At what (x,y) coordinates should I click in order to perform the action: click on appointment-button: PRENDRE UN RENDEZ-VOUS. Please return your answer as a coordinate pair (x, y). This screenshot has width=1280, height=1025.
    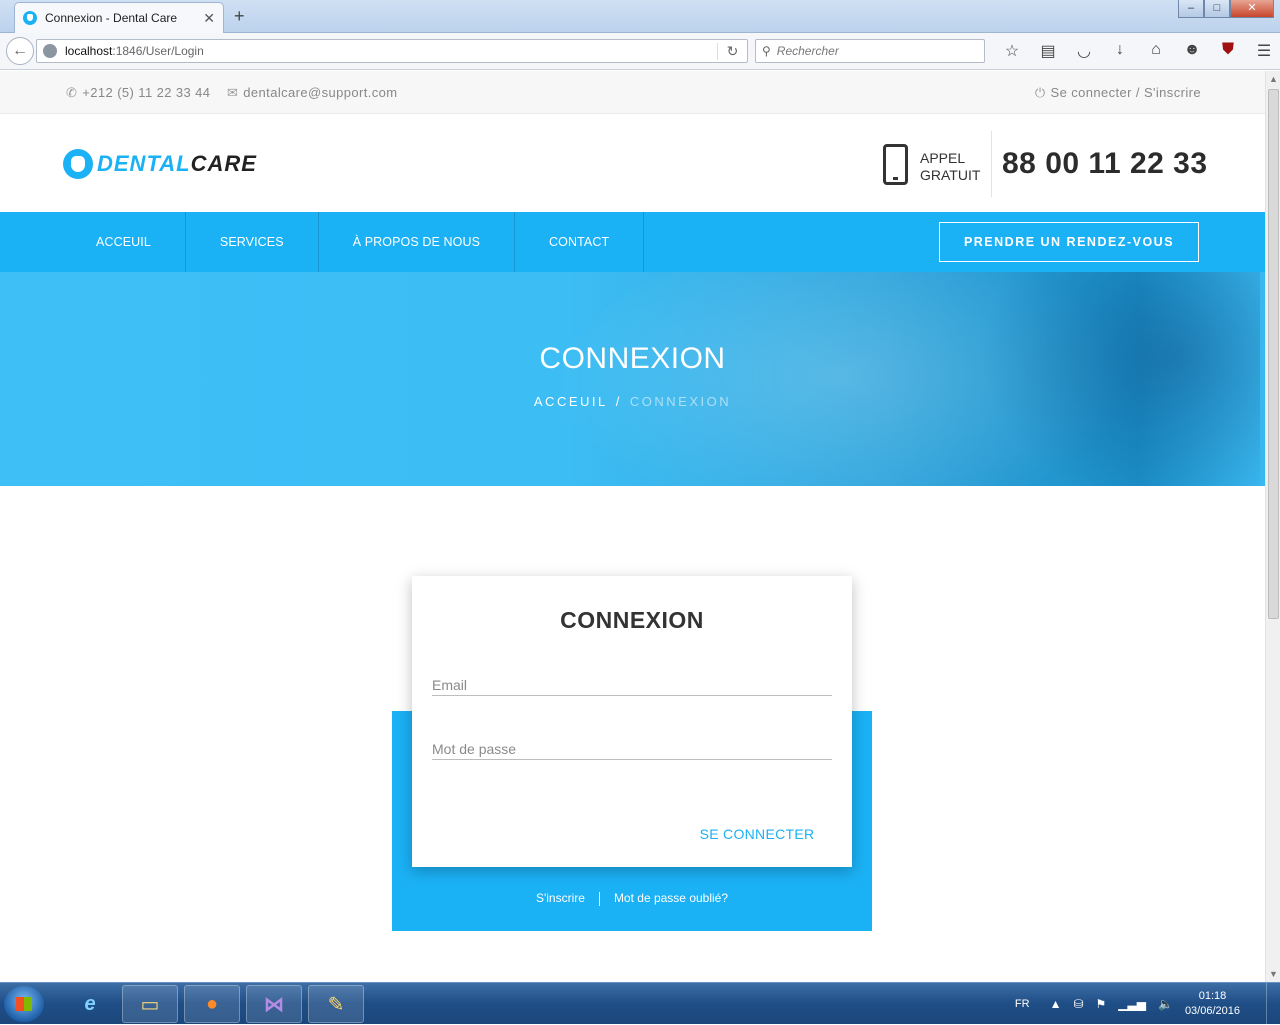
    Looking at the image, I should click on (1069, 242).